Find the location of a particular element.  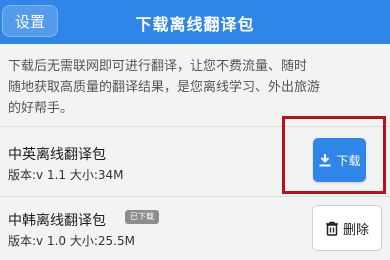

trash-icon is located at coordinates (332, 228).